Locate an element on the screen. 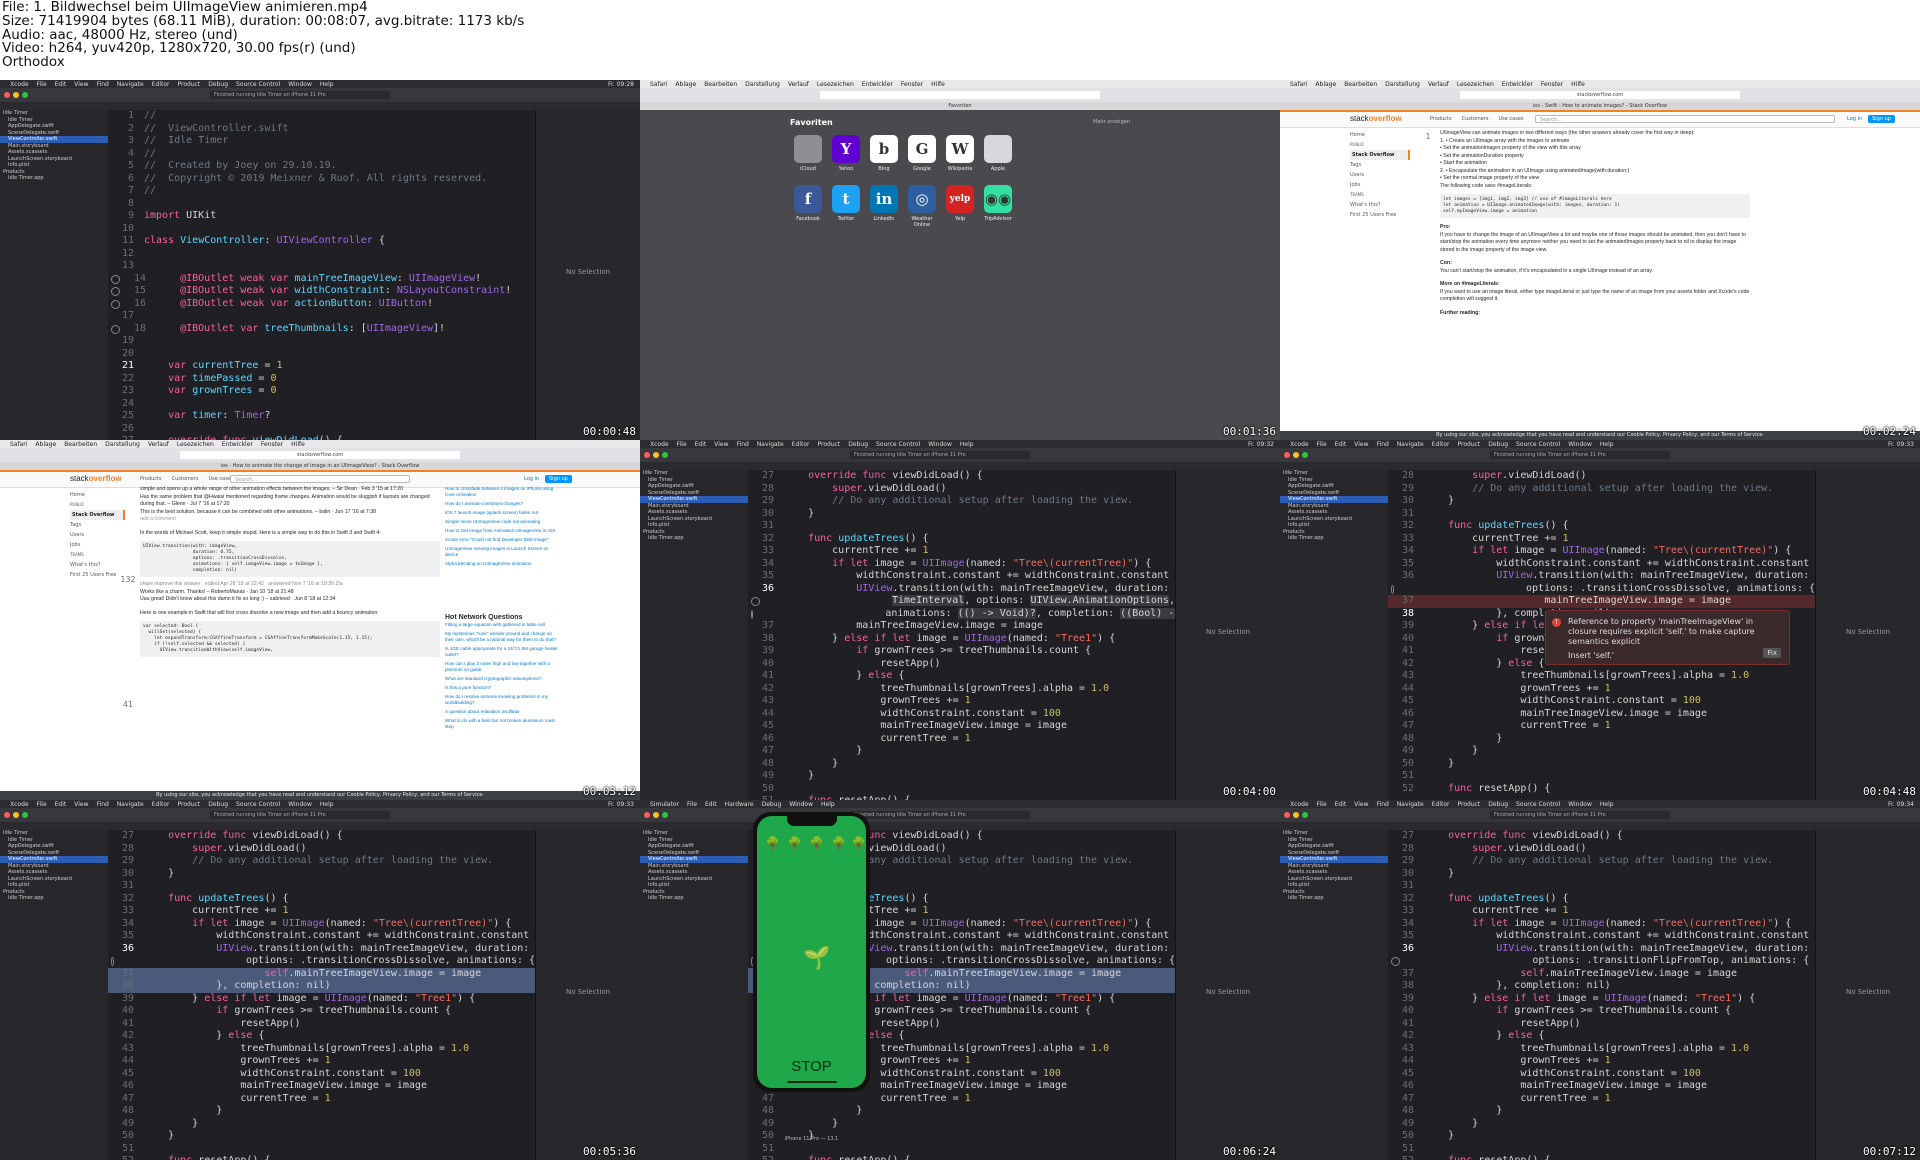 The image size is (1920, 1160). so-sidebar-item: First 25 Users Free is located at coordinates (1380, 215).